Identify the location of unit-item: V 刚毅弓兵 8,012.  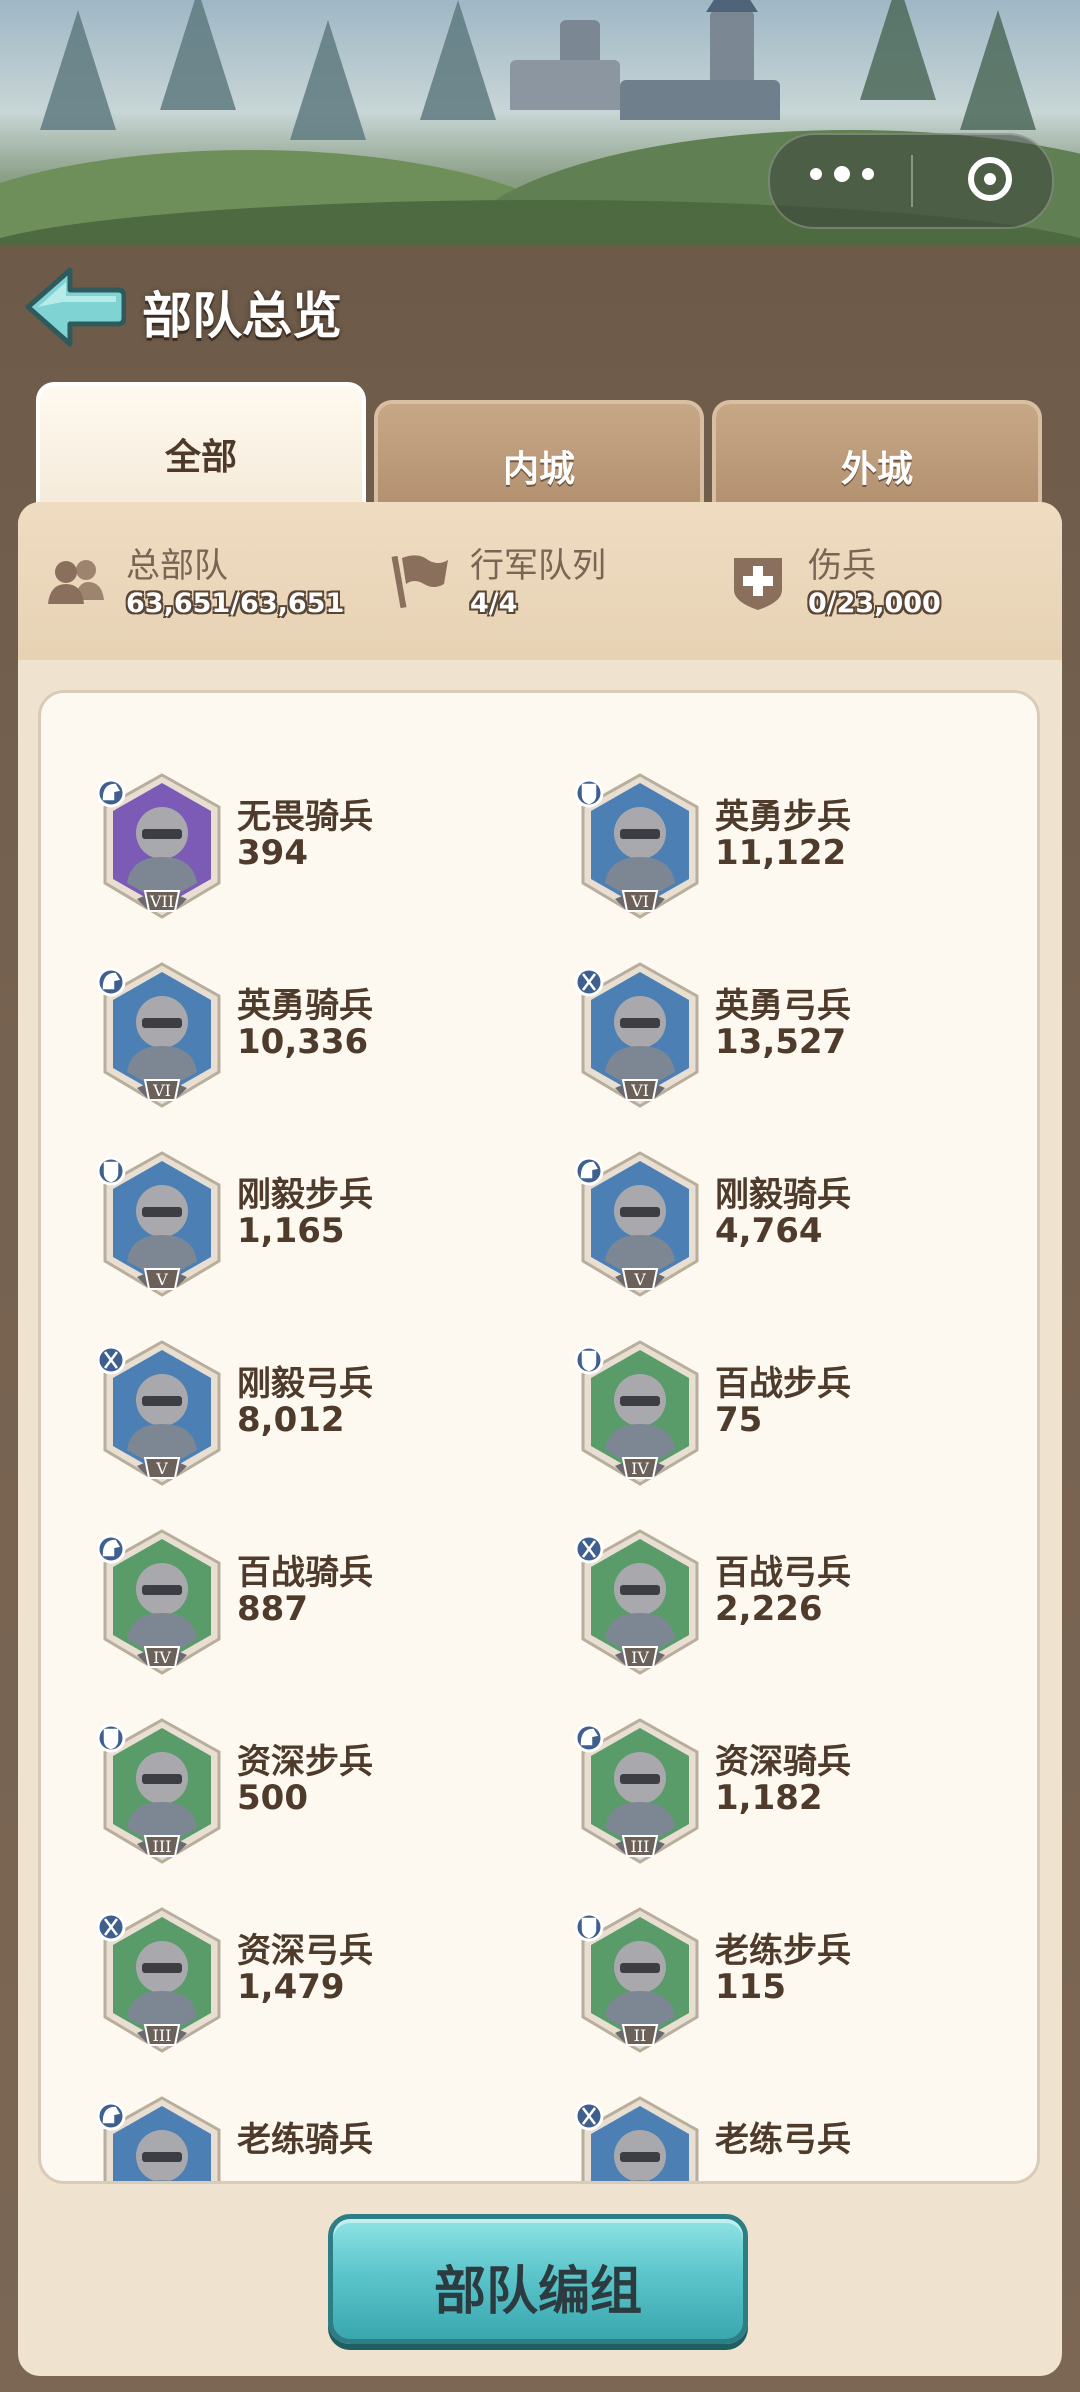
(332, 1413).